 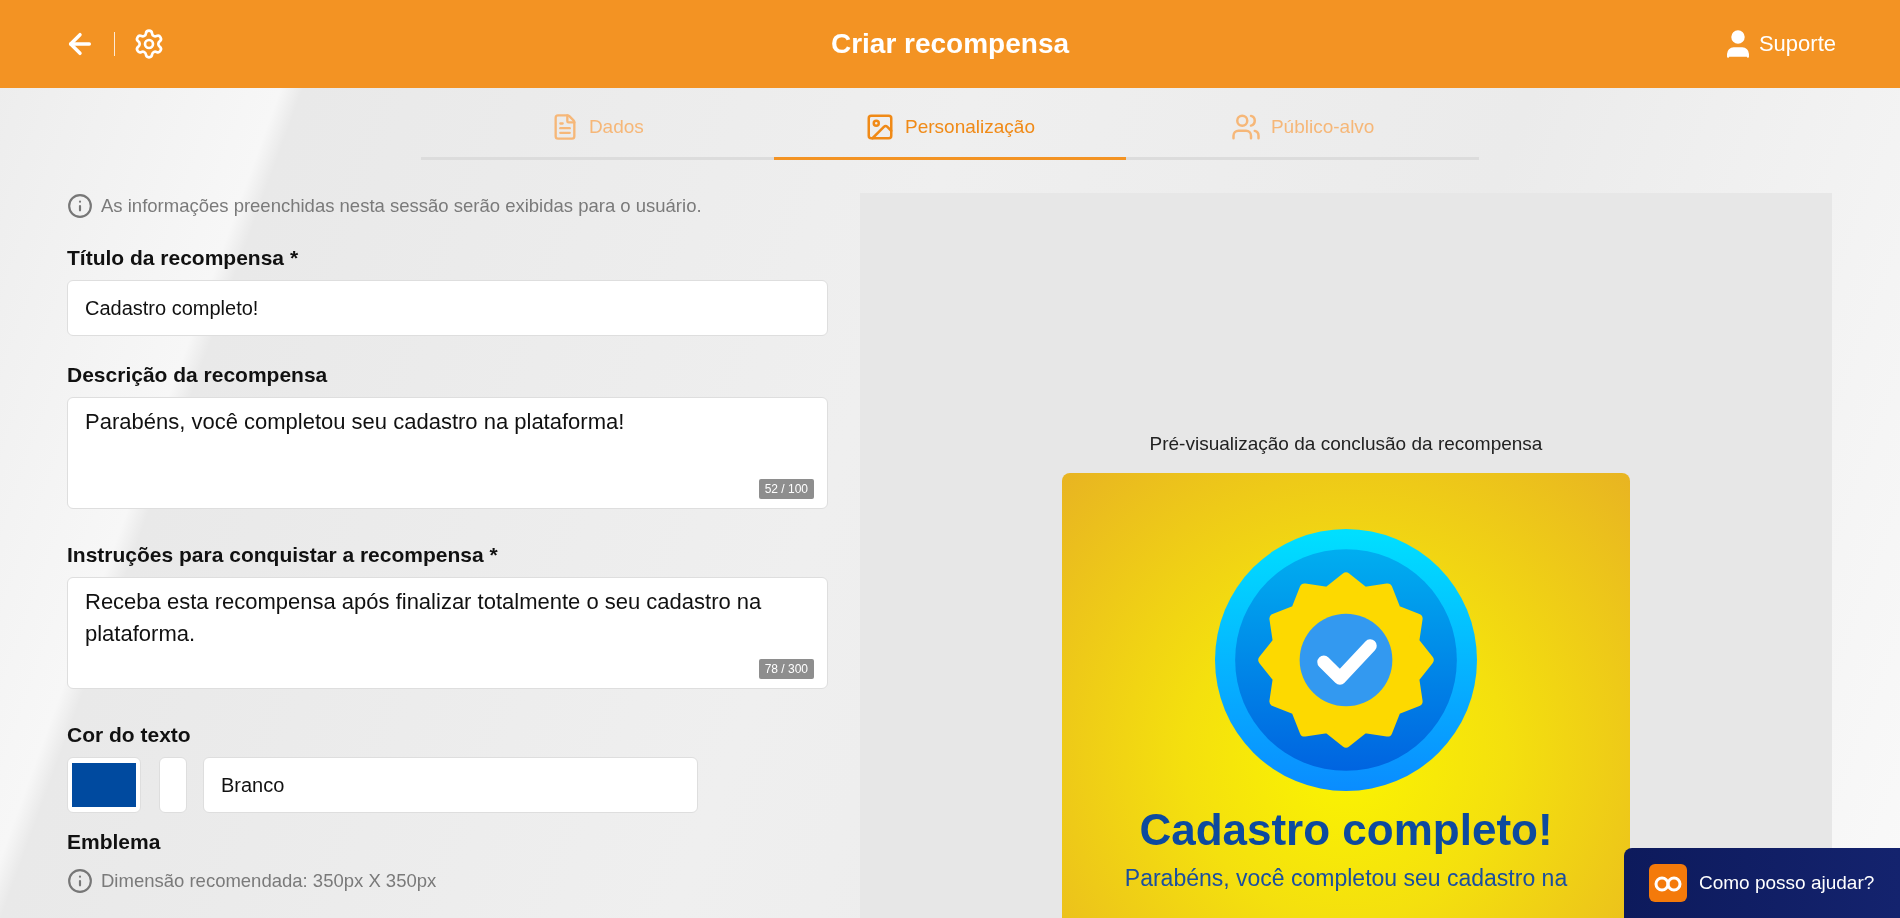 What do you see at coordinates (1346, 444) in the screenshot?
I see `preview-caption: Pré-visualização da conclusão da recompensa` at bounding box center [1346, 444].